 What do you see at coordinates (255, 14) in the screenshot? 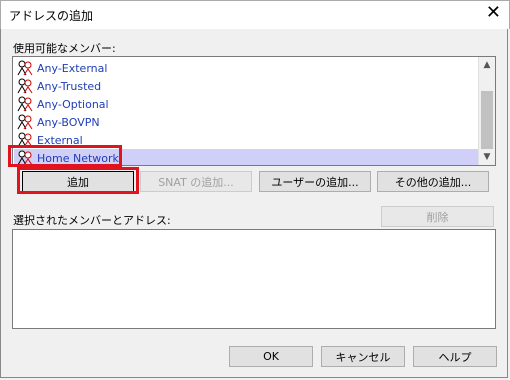
I see `title-bar: アドレスの追加 ✕` at bounding box center [255, 14].